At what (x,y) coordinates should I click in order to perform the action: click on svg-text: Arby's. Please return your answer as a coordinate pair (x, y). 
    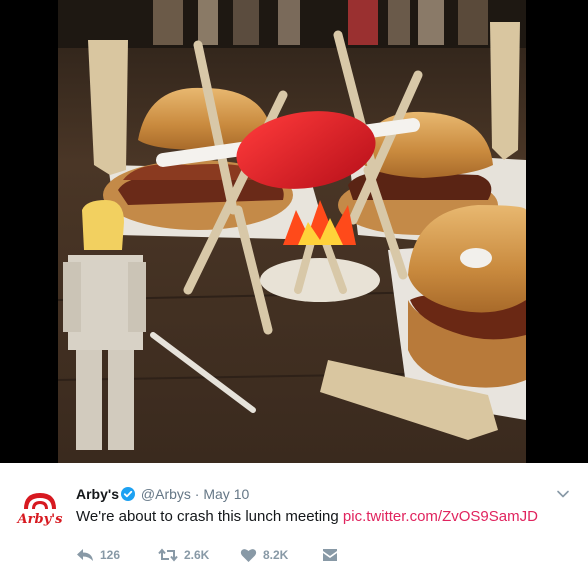
    Looking at the image, I should click on (39, 519).